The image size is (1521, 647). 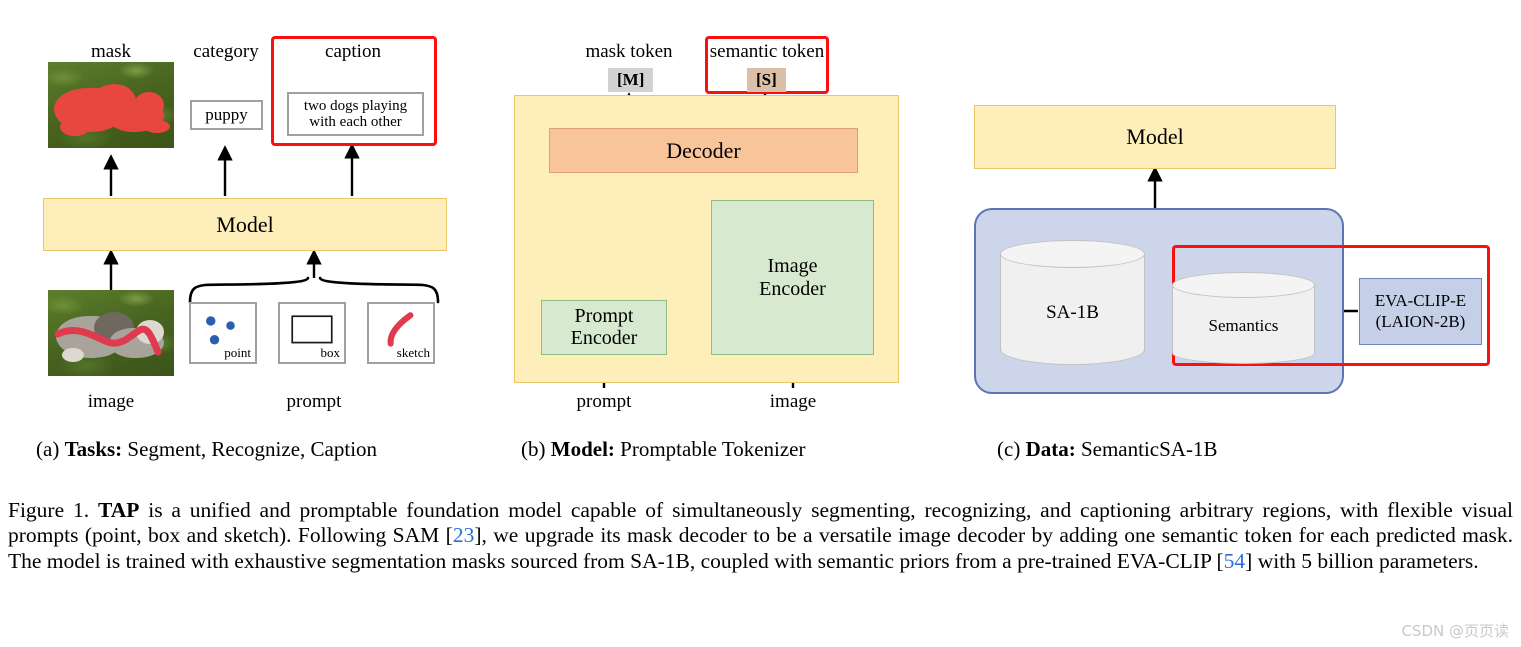 What do you see at coordinates (314, 401) in the screenshot?
I see `prompt-input-label: prompt` at bounding box center [314, 401].